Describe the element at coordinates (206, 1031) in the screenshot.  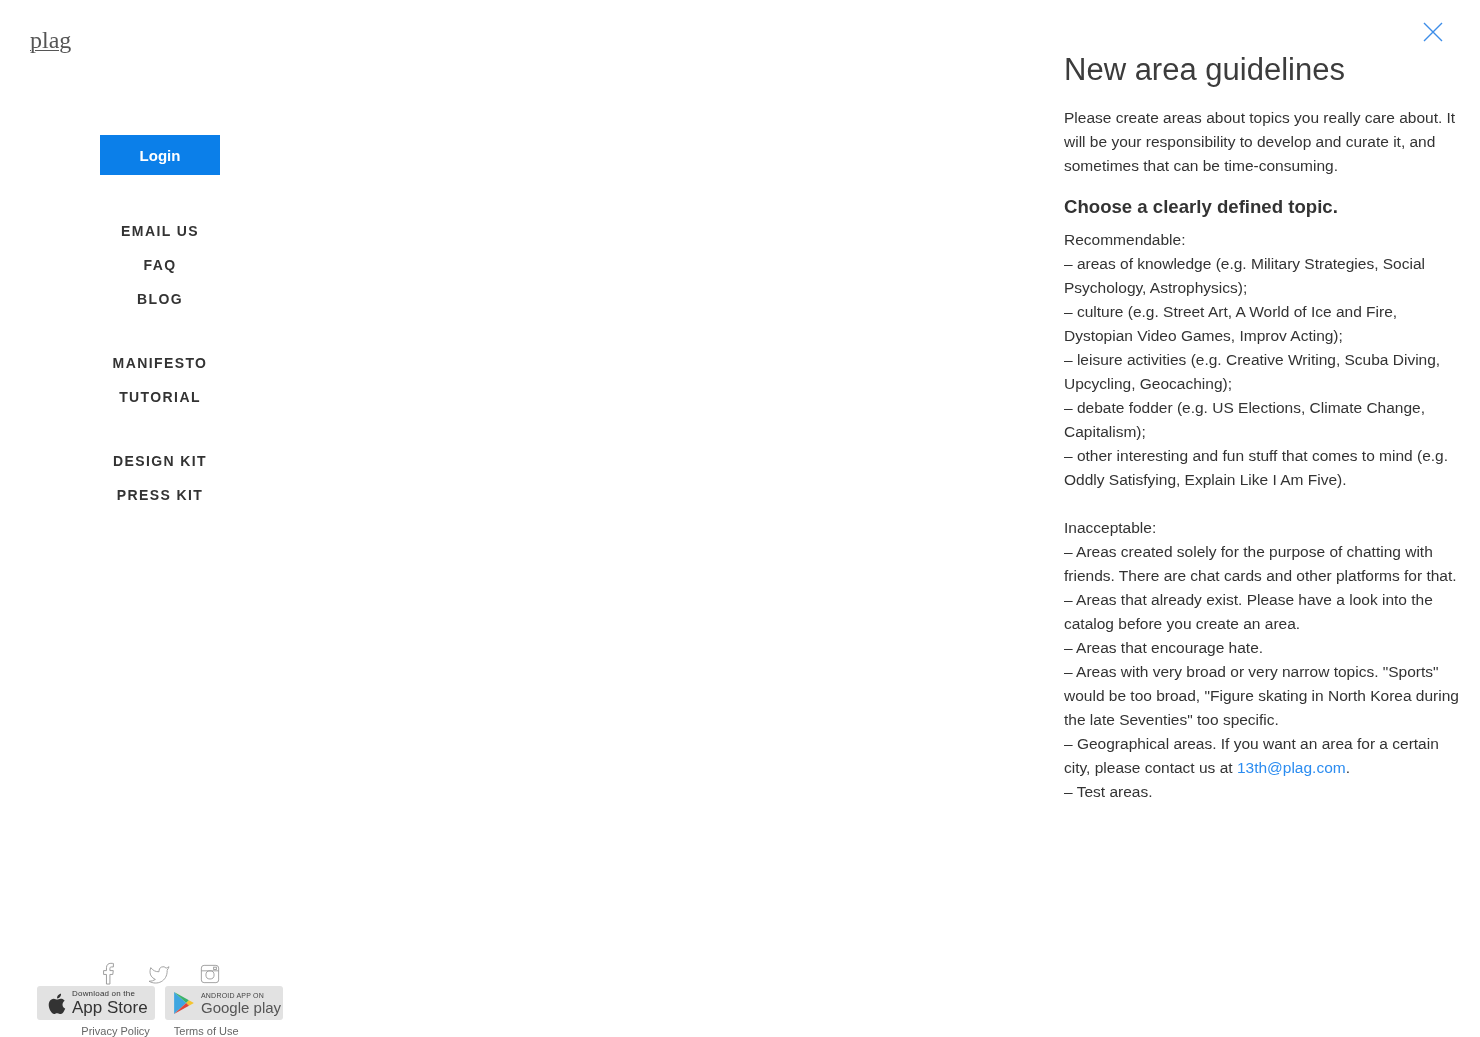
I see `footer-link: Terms of Use` at that location.